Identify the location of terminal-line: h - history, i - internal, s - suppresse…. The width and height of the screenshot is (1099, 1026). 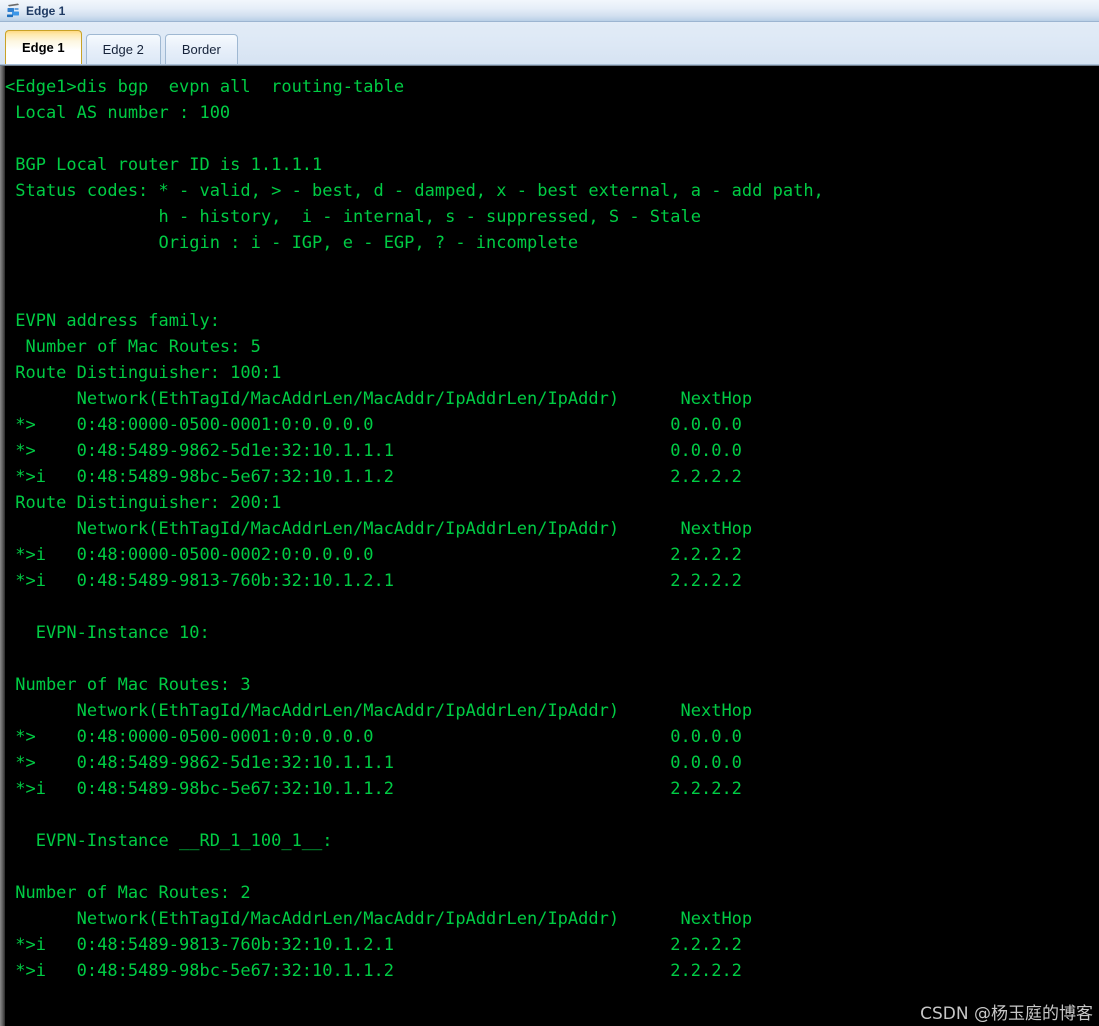
(353, 217).